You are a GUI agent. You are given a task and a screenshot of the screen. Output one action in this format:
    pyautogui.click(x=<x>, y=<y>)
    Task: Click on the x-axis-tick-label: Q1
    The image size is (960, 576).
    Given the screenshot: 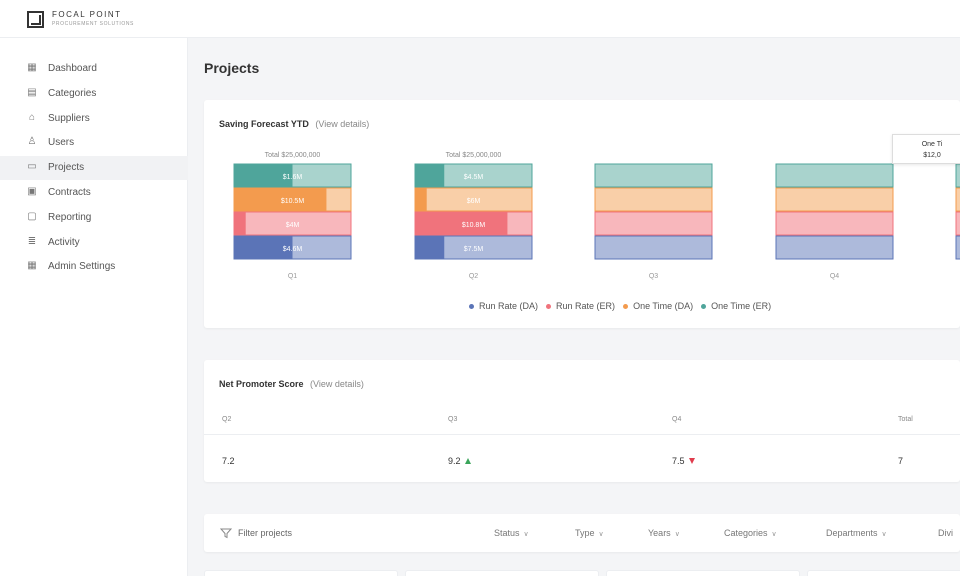 What is the action you would take?
    pyautogui.click(x=292, y=276)
    